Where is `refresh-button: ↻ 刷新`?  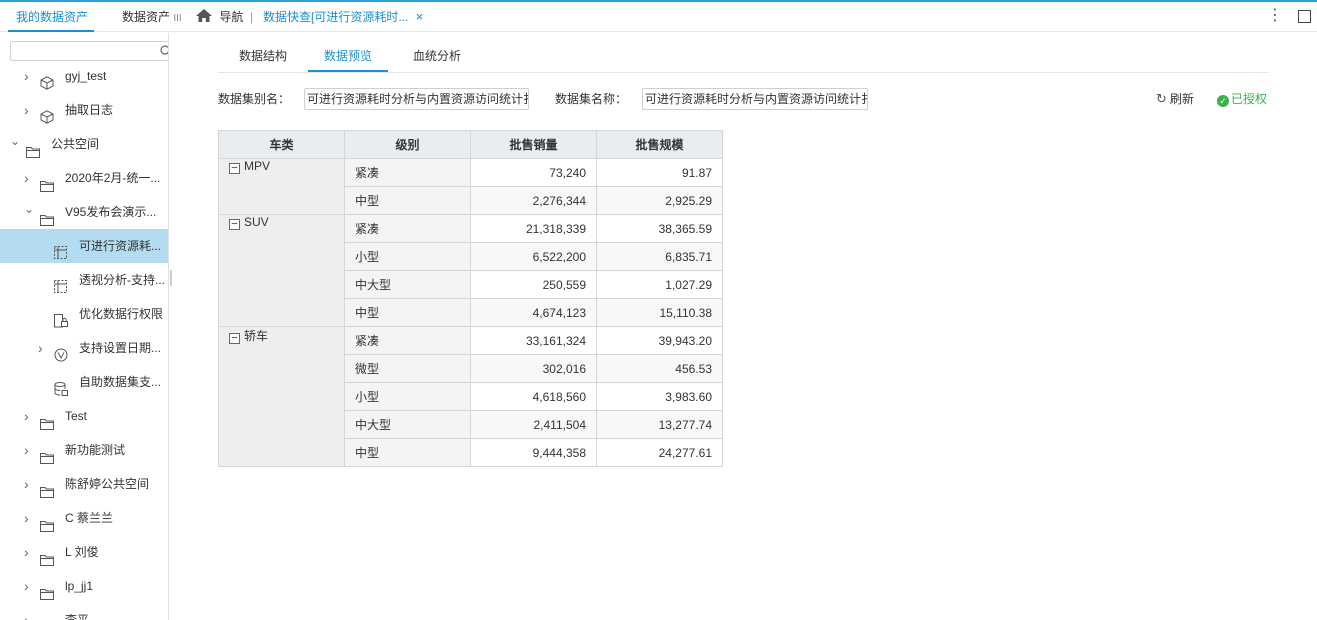 refresh-button: ↻ 刷新 is located at coordinates (1175, 99).